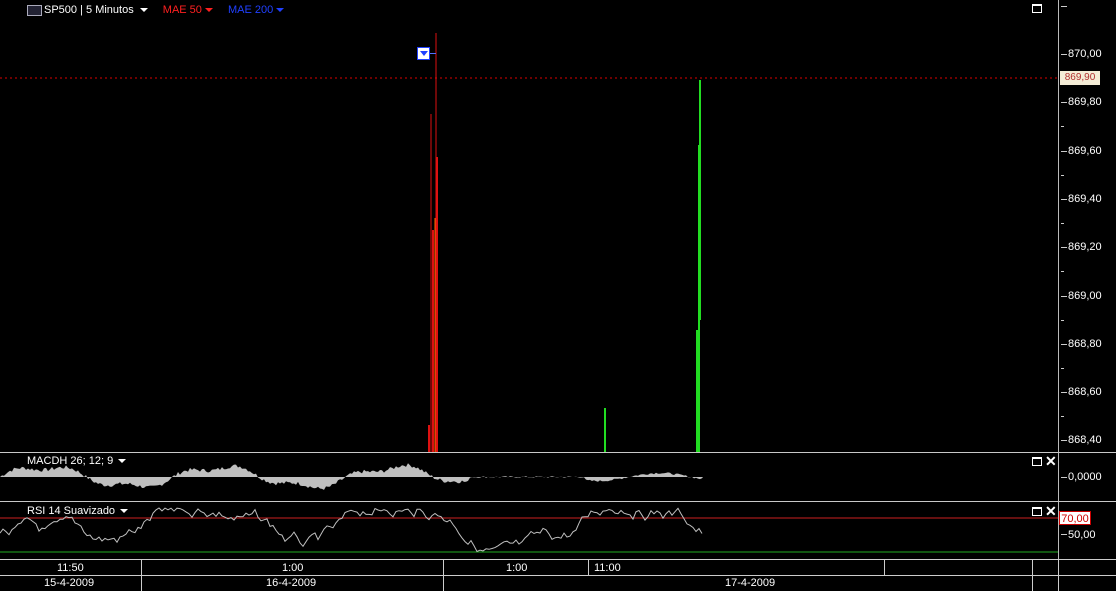  What do you see at coordinates (1085, 199) in the screenshot?
I see `price-tick-label: 869,40` at bounding box center [1085, 199].